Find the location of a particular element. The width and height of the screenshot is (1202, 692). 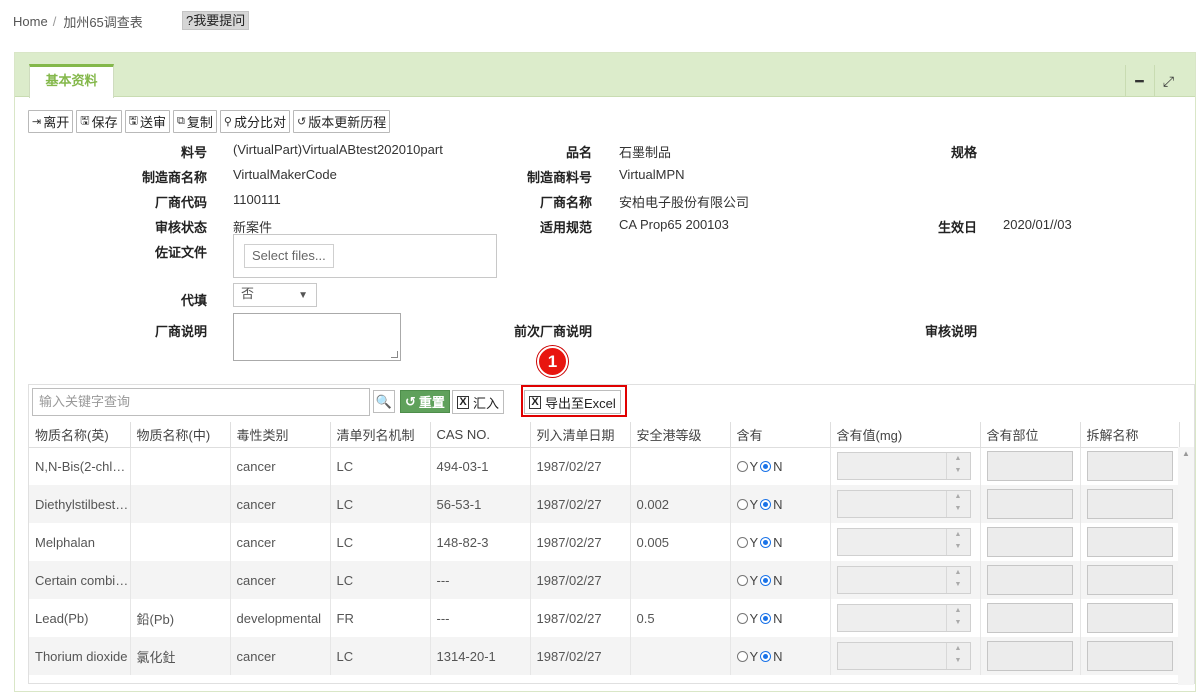

column-header: 物质名称(中) is located at coordinates (180, 435).